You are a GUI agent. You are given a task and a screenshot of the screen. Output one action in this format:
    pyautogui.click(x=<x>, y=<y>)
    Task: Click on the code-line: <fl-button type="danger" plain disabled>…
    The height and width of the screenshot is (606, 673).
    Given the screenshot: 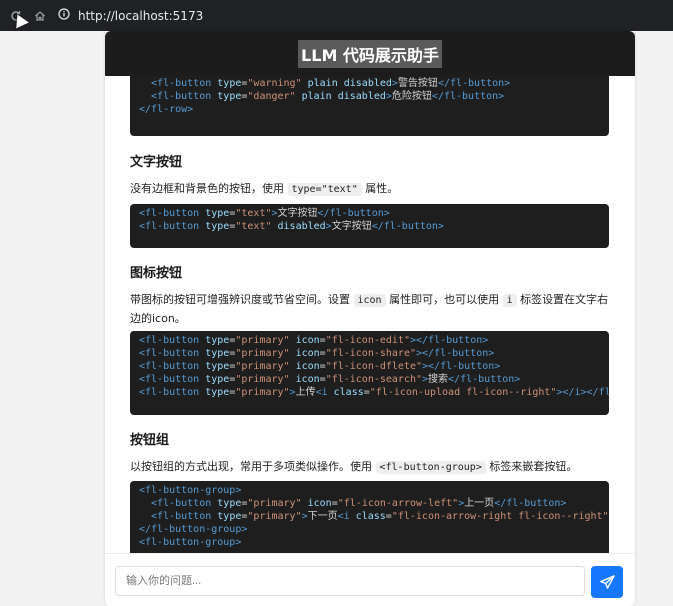 What is the action you would take?
    pyautogui.click(x=322, y=96)
    